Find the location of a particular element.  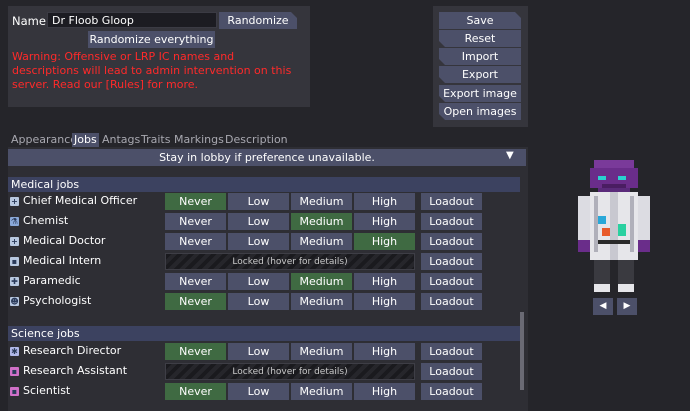

scientist-icon: ▪ is located at coordinates (14, 391).